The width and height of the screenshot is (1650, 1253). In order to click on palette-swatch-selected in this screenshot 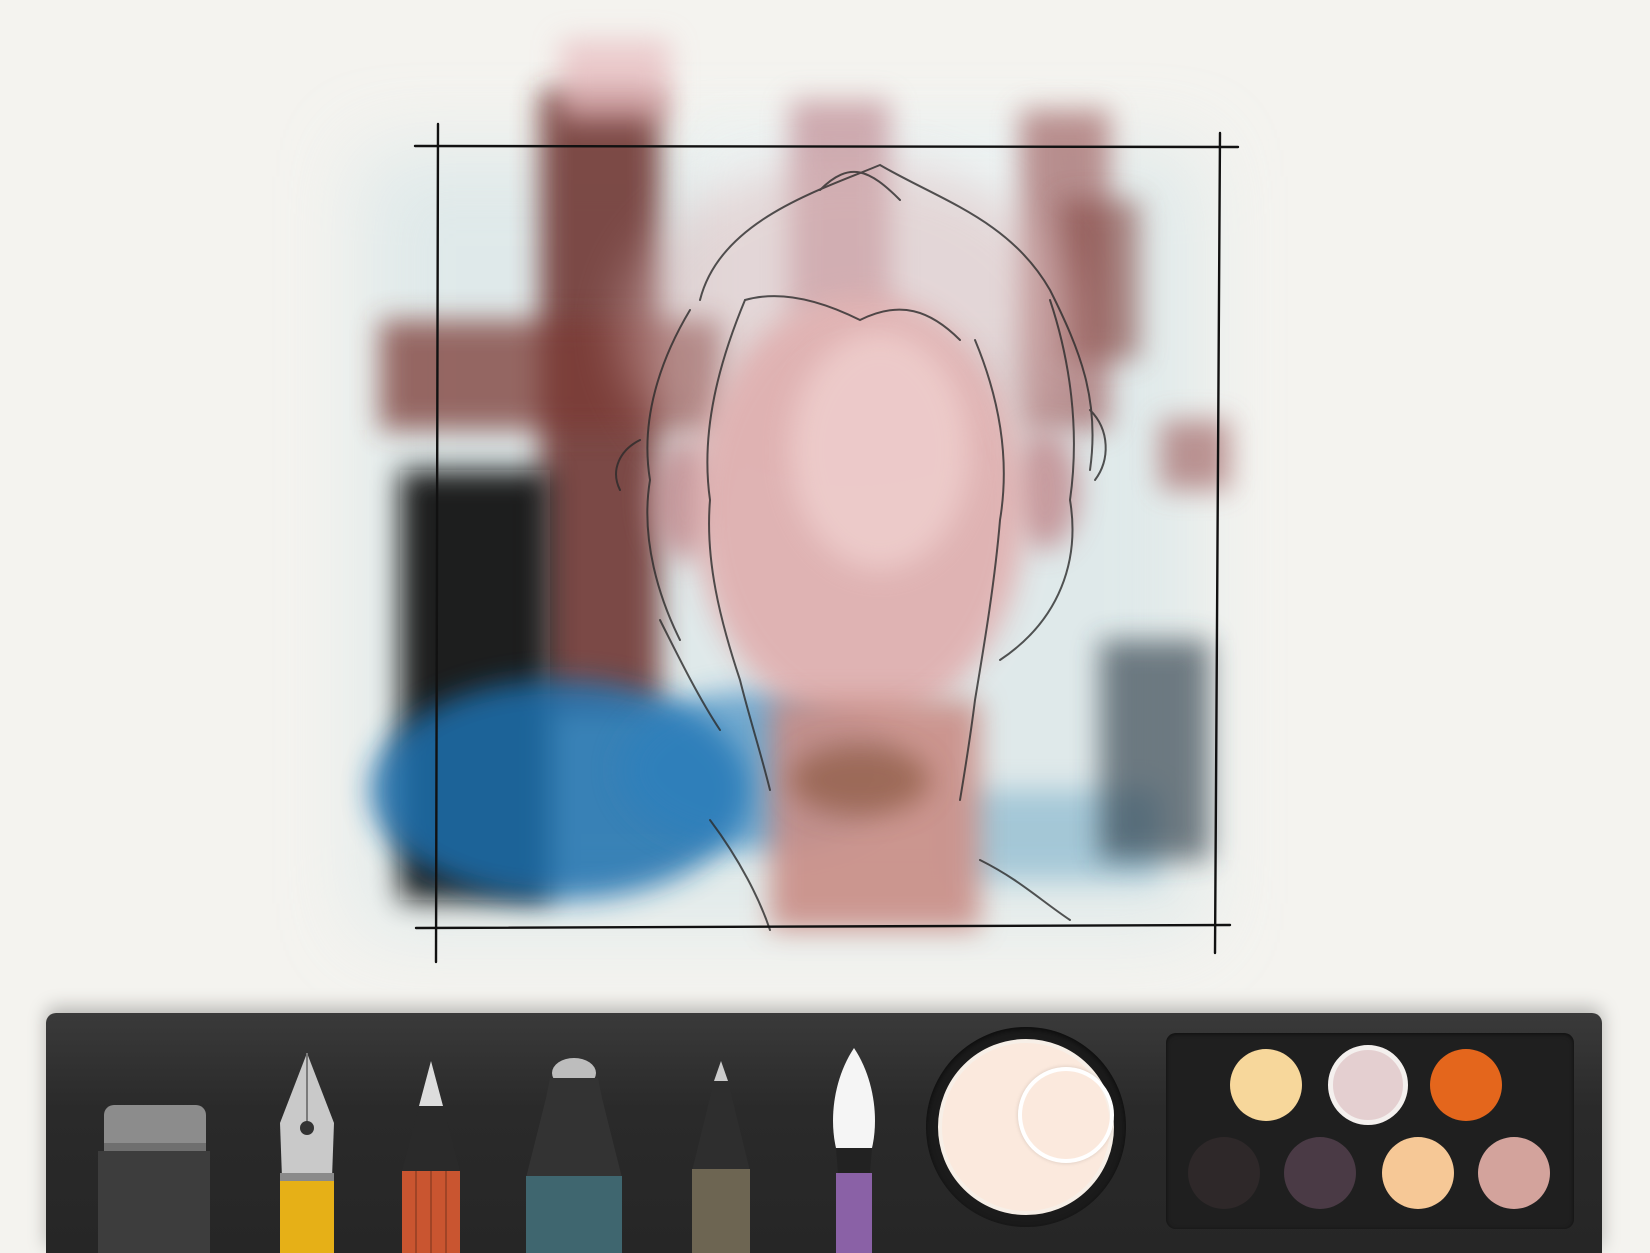, I will do `click(1368, 1085)`.